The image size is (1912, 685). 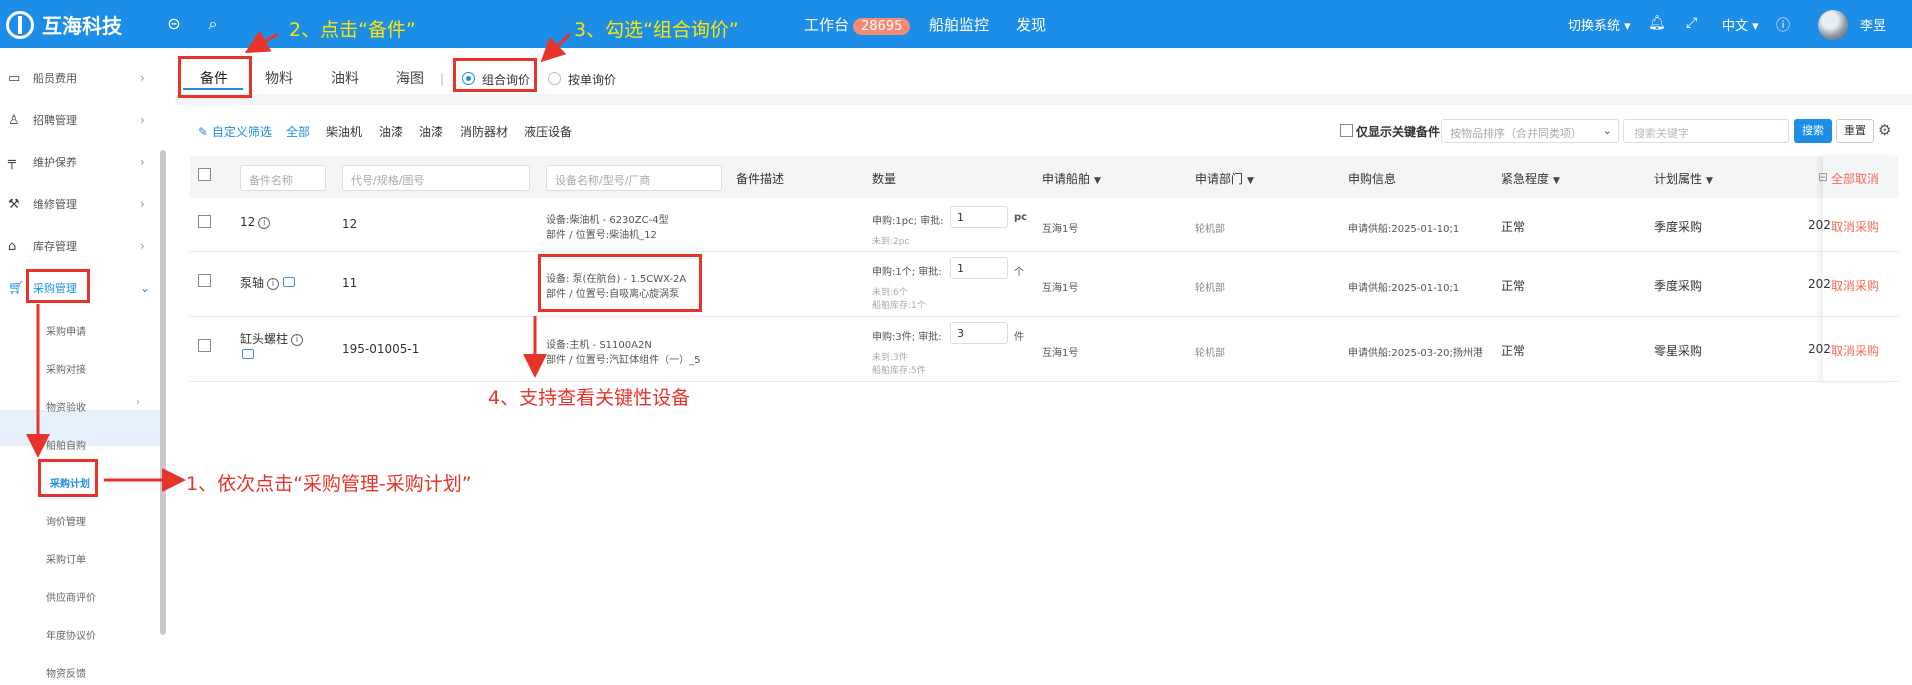 What do you see at coordinates (1060, 229) in the screenshot?
I see `ship-name: 互海1号` at bounding box center [1060, 229].